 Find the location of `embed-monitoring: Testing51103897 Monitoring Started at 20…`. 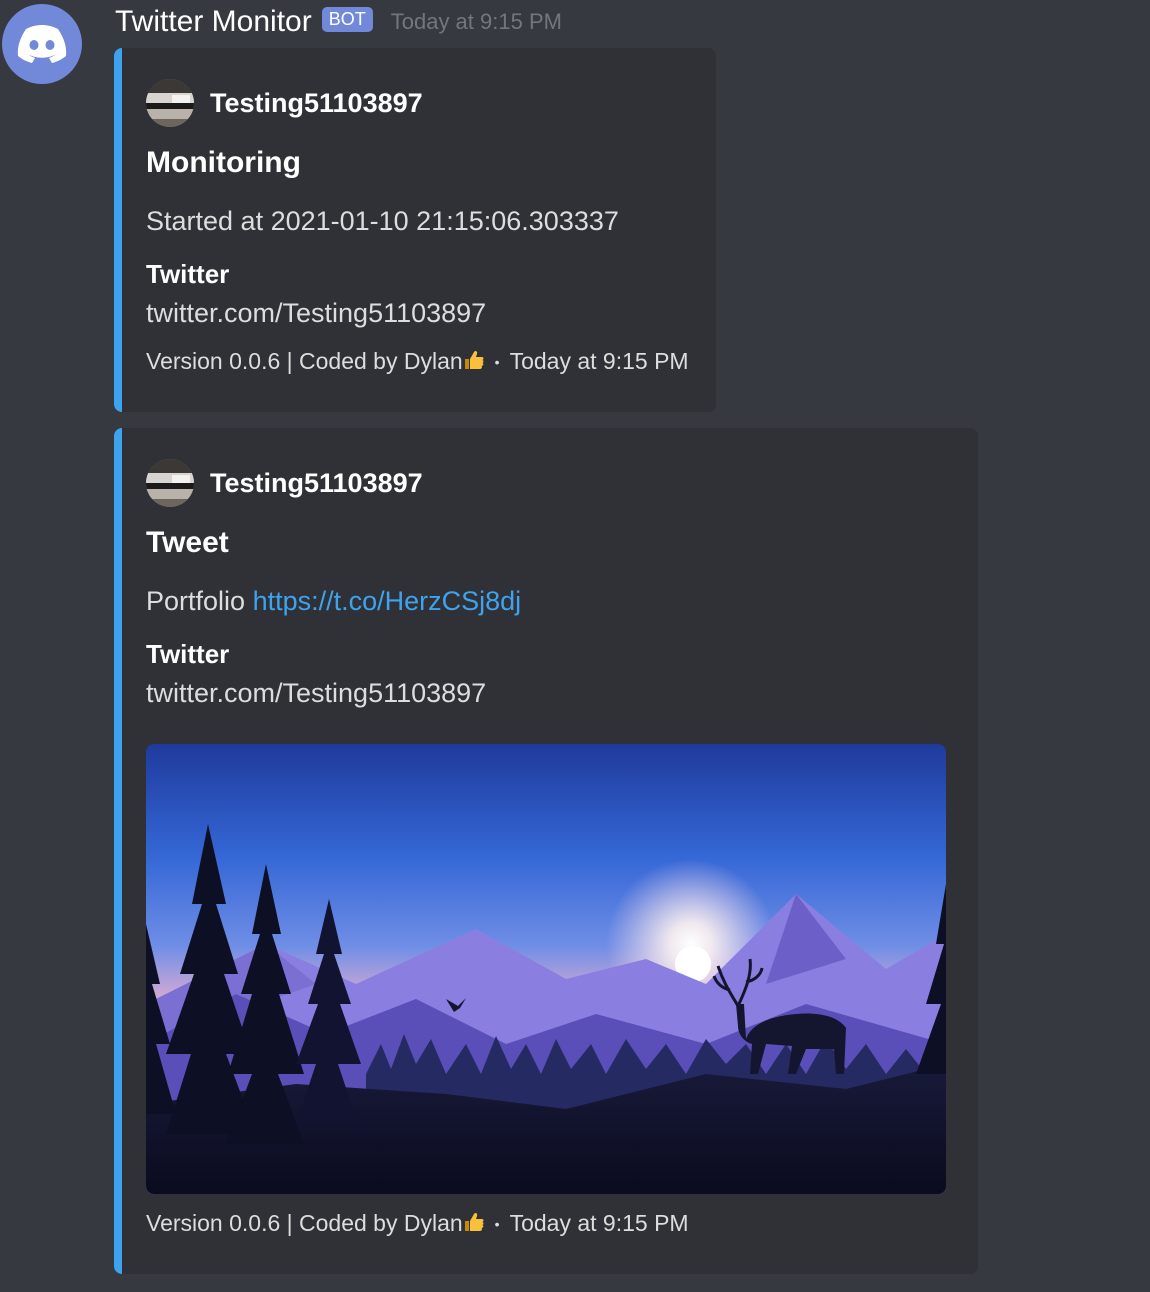

embed-monitoring: Testing51103897 Monitoring Started at 20… is located at coordinates (415, 230).